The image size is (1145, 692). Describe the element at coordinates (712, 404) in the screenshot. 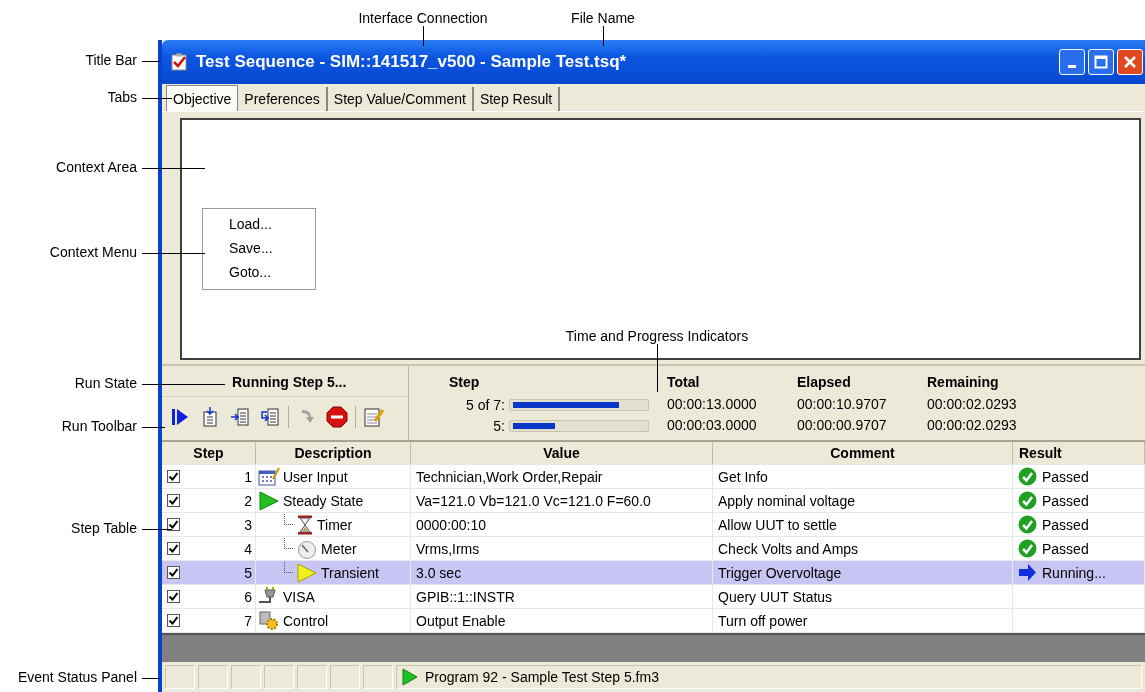

I see `time-value: 00:00:13.0000` at that location.